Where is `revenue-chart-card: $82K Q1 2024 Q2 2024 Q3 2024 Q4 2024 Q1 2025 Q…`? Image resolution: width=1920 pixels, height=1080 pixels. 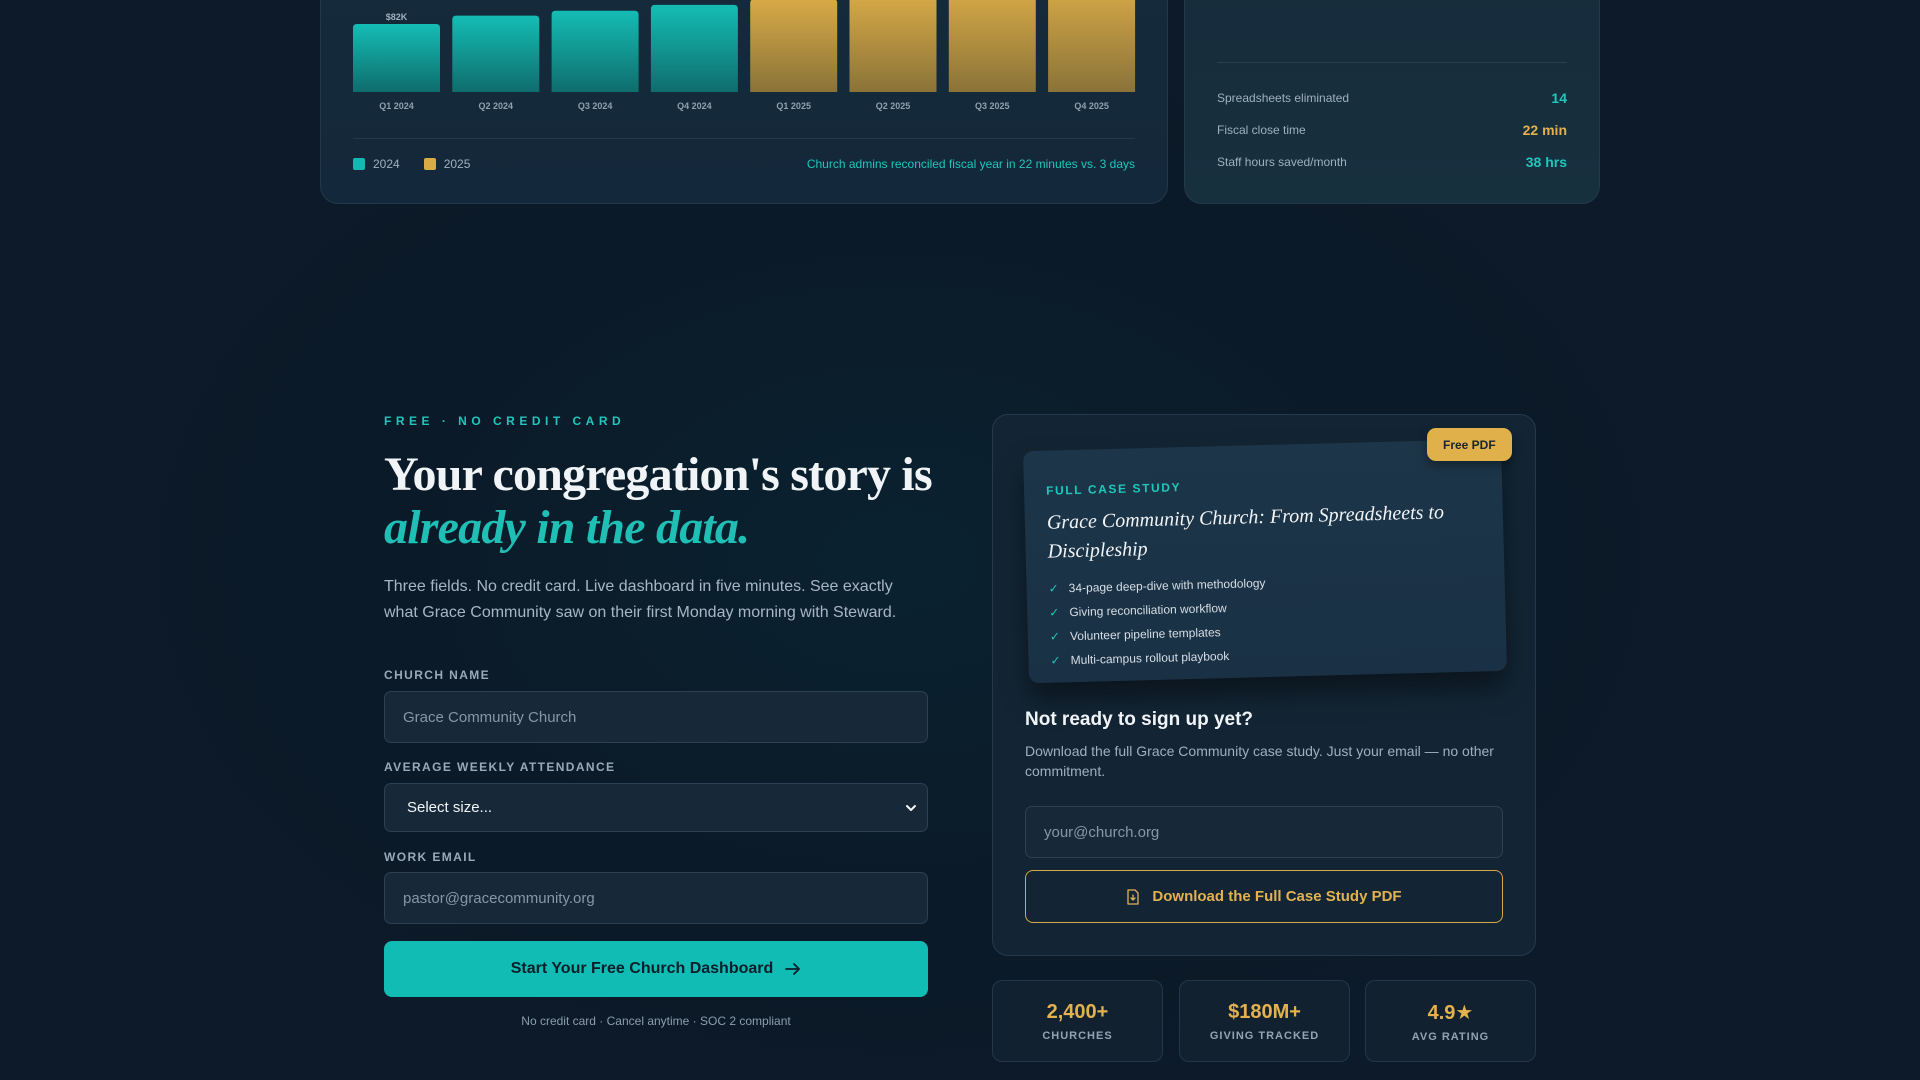
revenue-chart-card: $82K Q1 2024 Q2 2024 Q3 2024 Q4 2024 Q1 2025 Q… is located at coordinates (744, 102).